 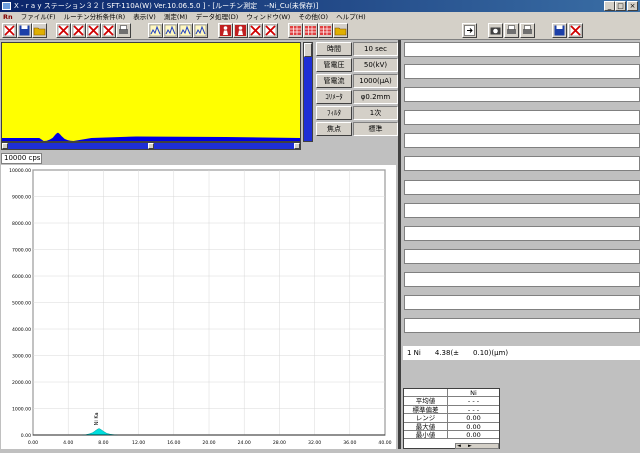 I want to click on y-tick-label: 8000.00, so click(x=21, y=224).